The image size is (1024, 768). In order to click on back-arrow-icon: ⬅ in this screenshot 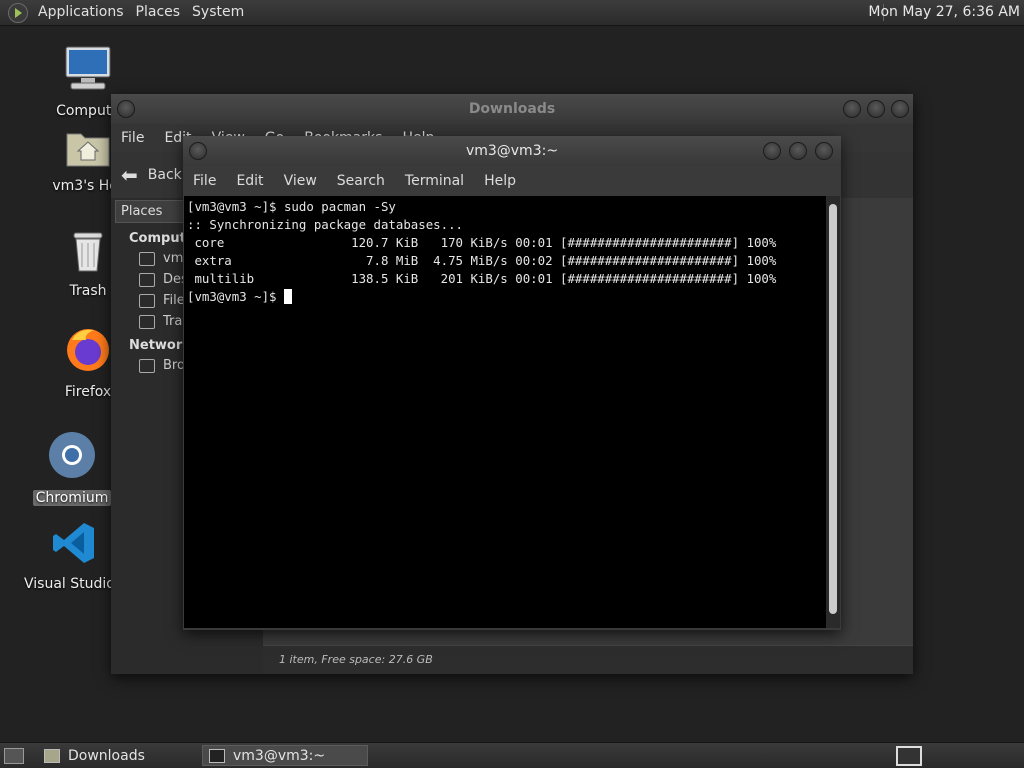, I will do `click(129, 175)`.